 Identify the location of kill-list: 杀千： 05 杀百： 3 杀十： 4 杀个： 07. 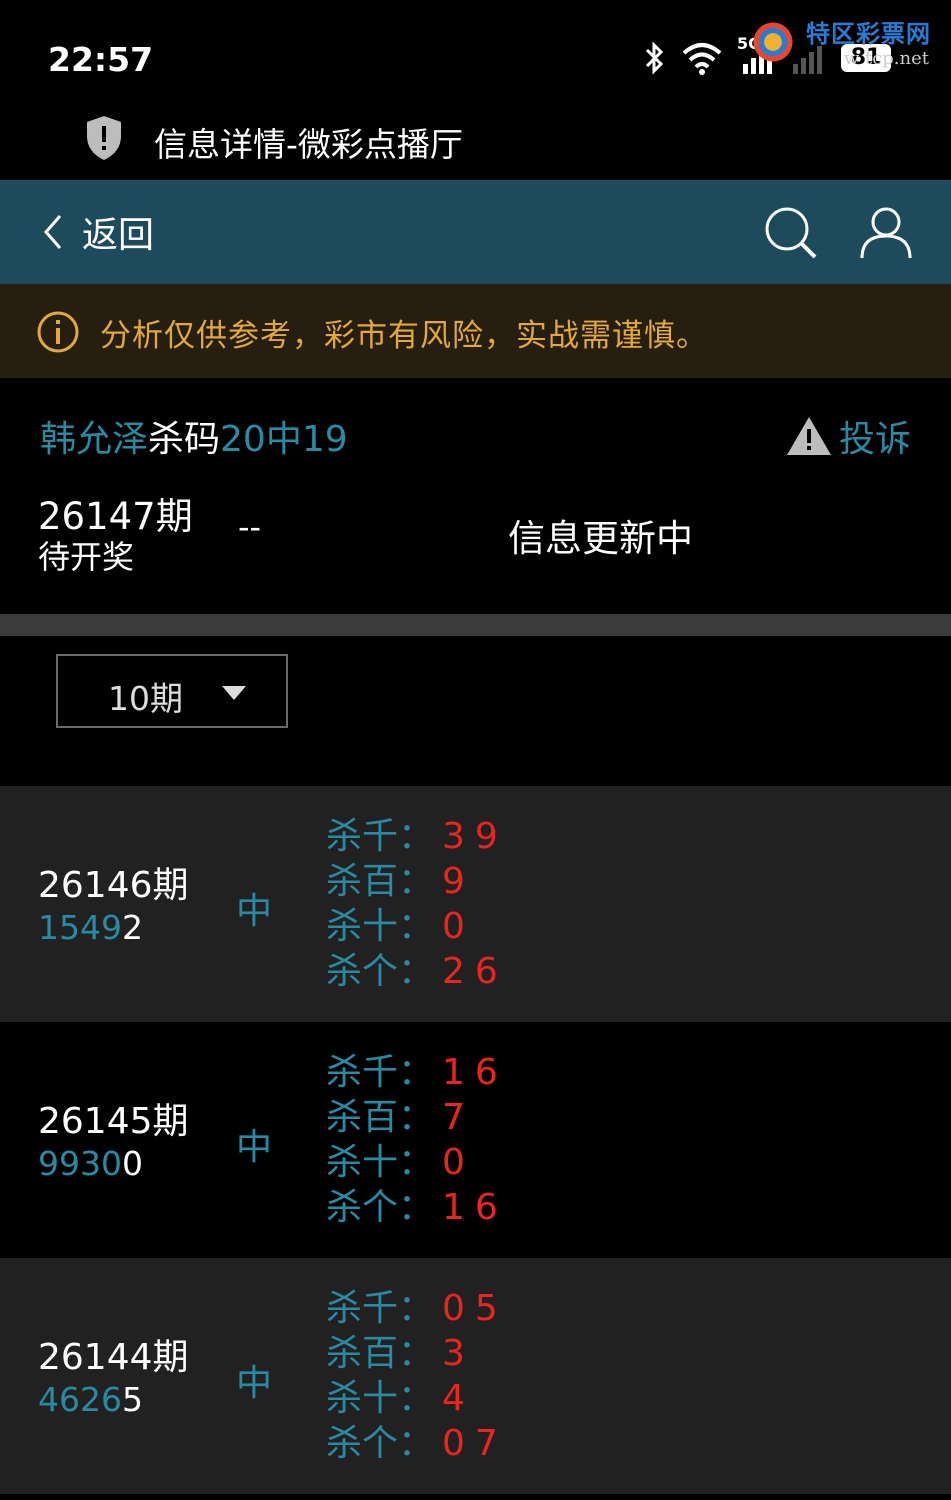
(417, 1376).